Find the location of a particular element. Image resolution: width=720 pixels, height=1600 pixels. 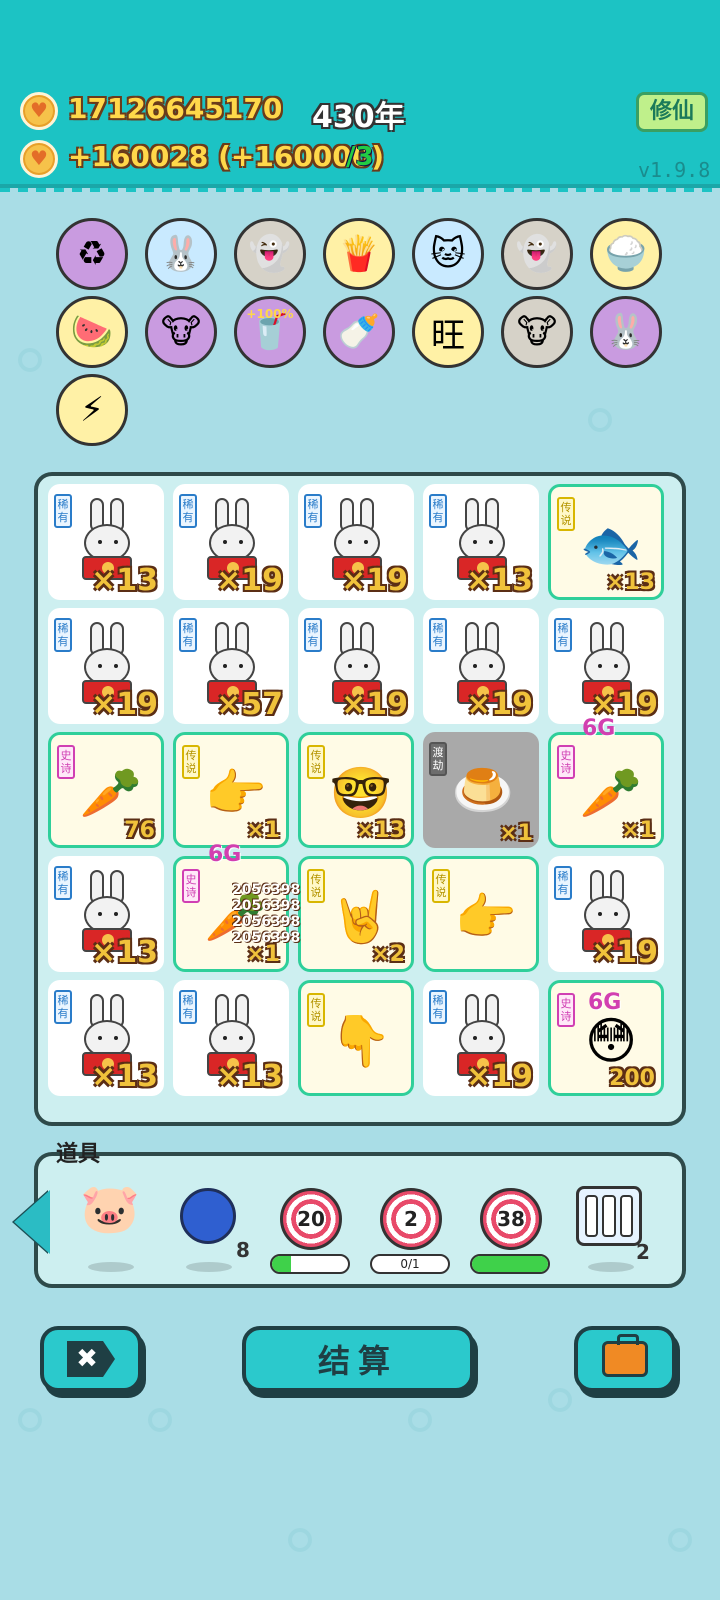

tools-prev-arrow is located at coordinates (32, 1222).